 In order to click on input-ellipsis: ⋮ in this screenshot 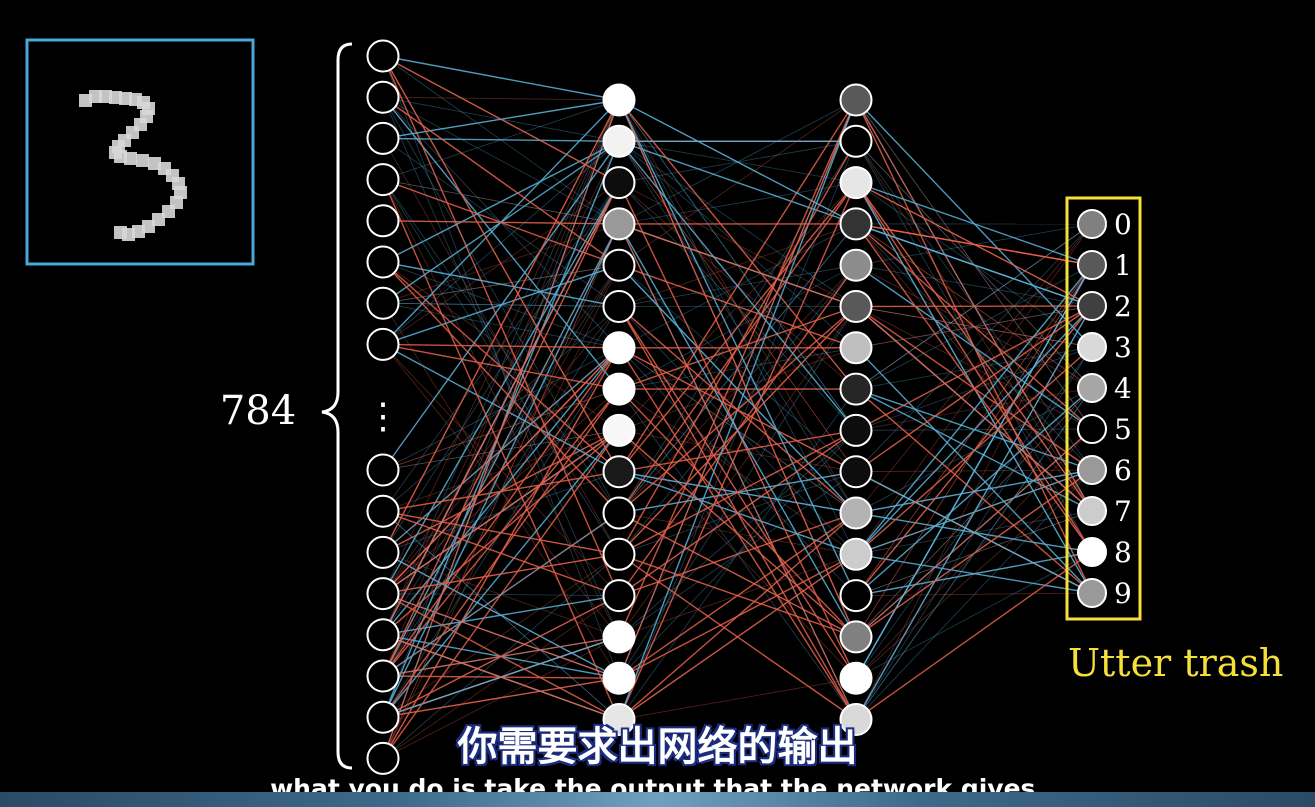, I will do `click(383, 416)`.